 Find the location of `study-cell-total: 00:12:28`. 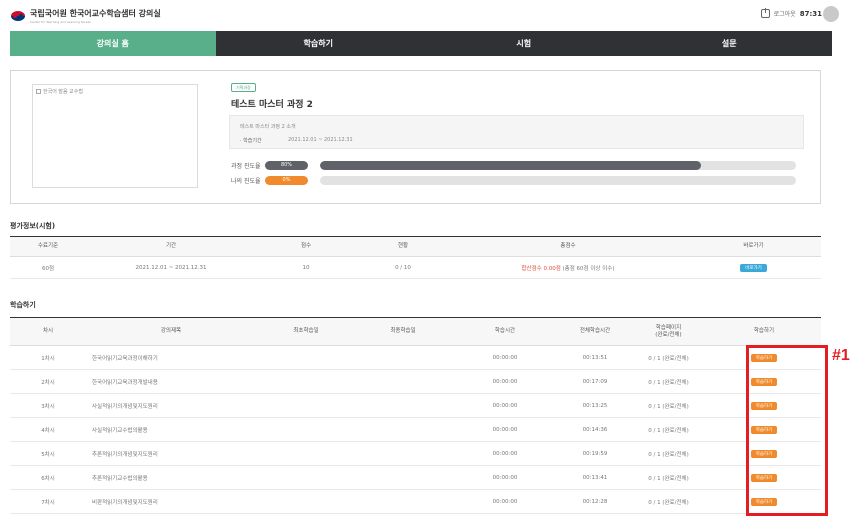

study-cell-total: 00:12:28 is located at coordinates (595, 501).